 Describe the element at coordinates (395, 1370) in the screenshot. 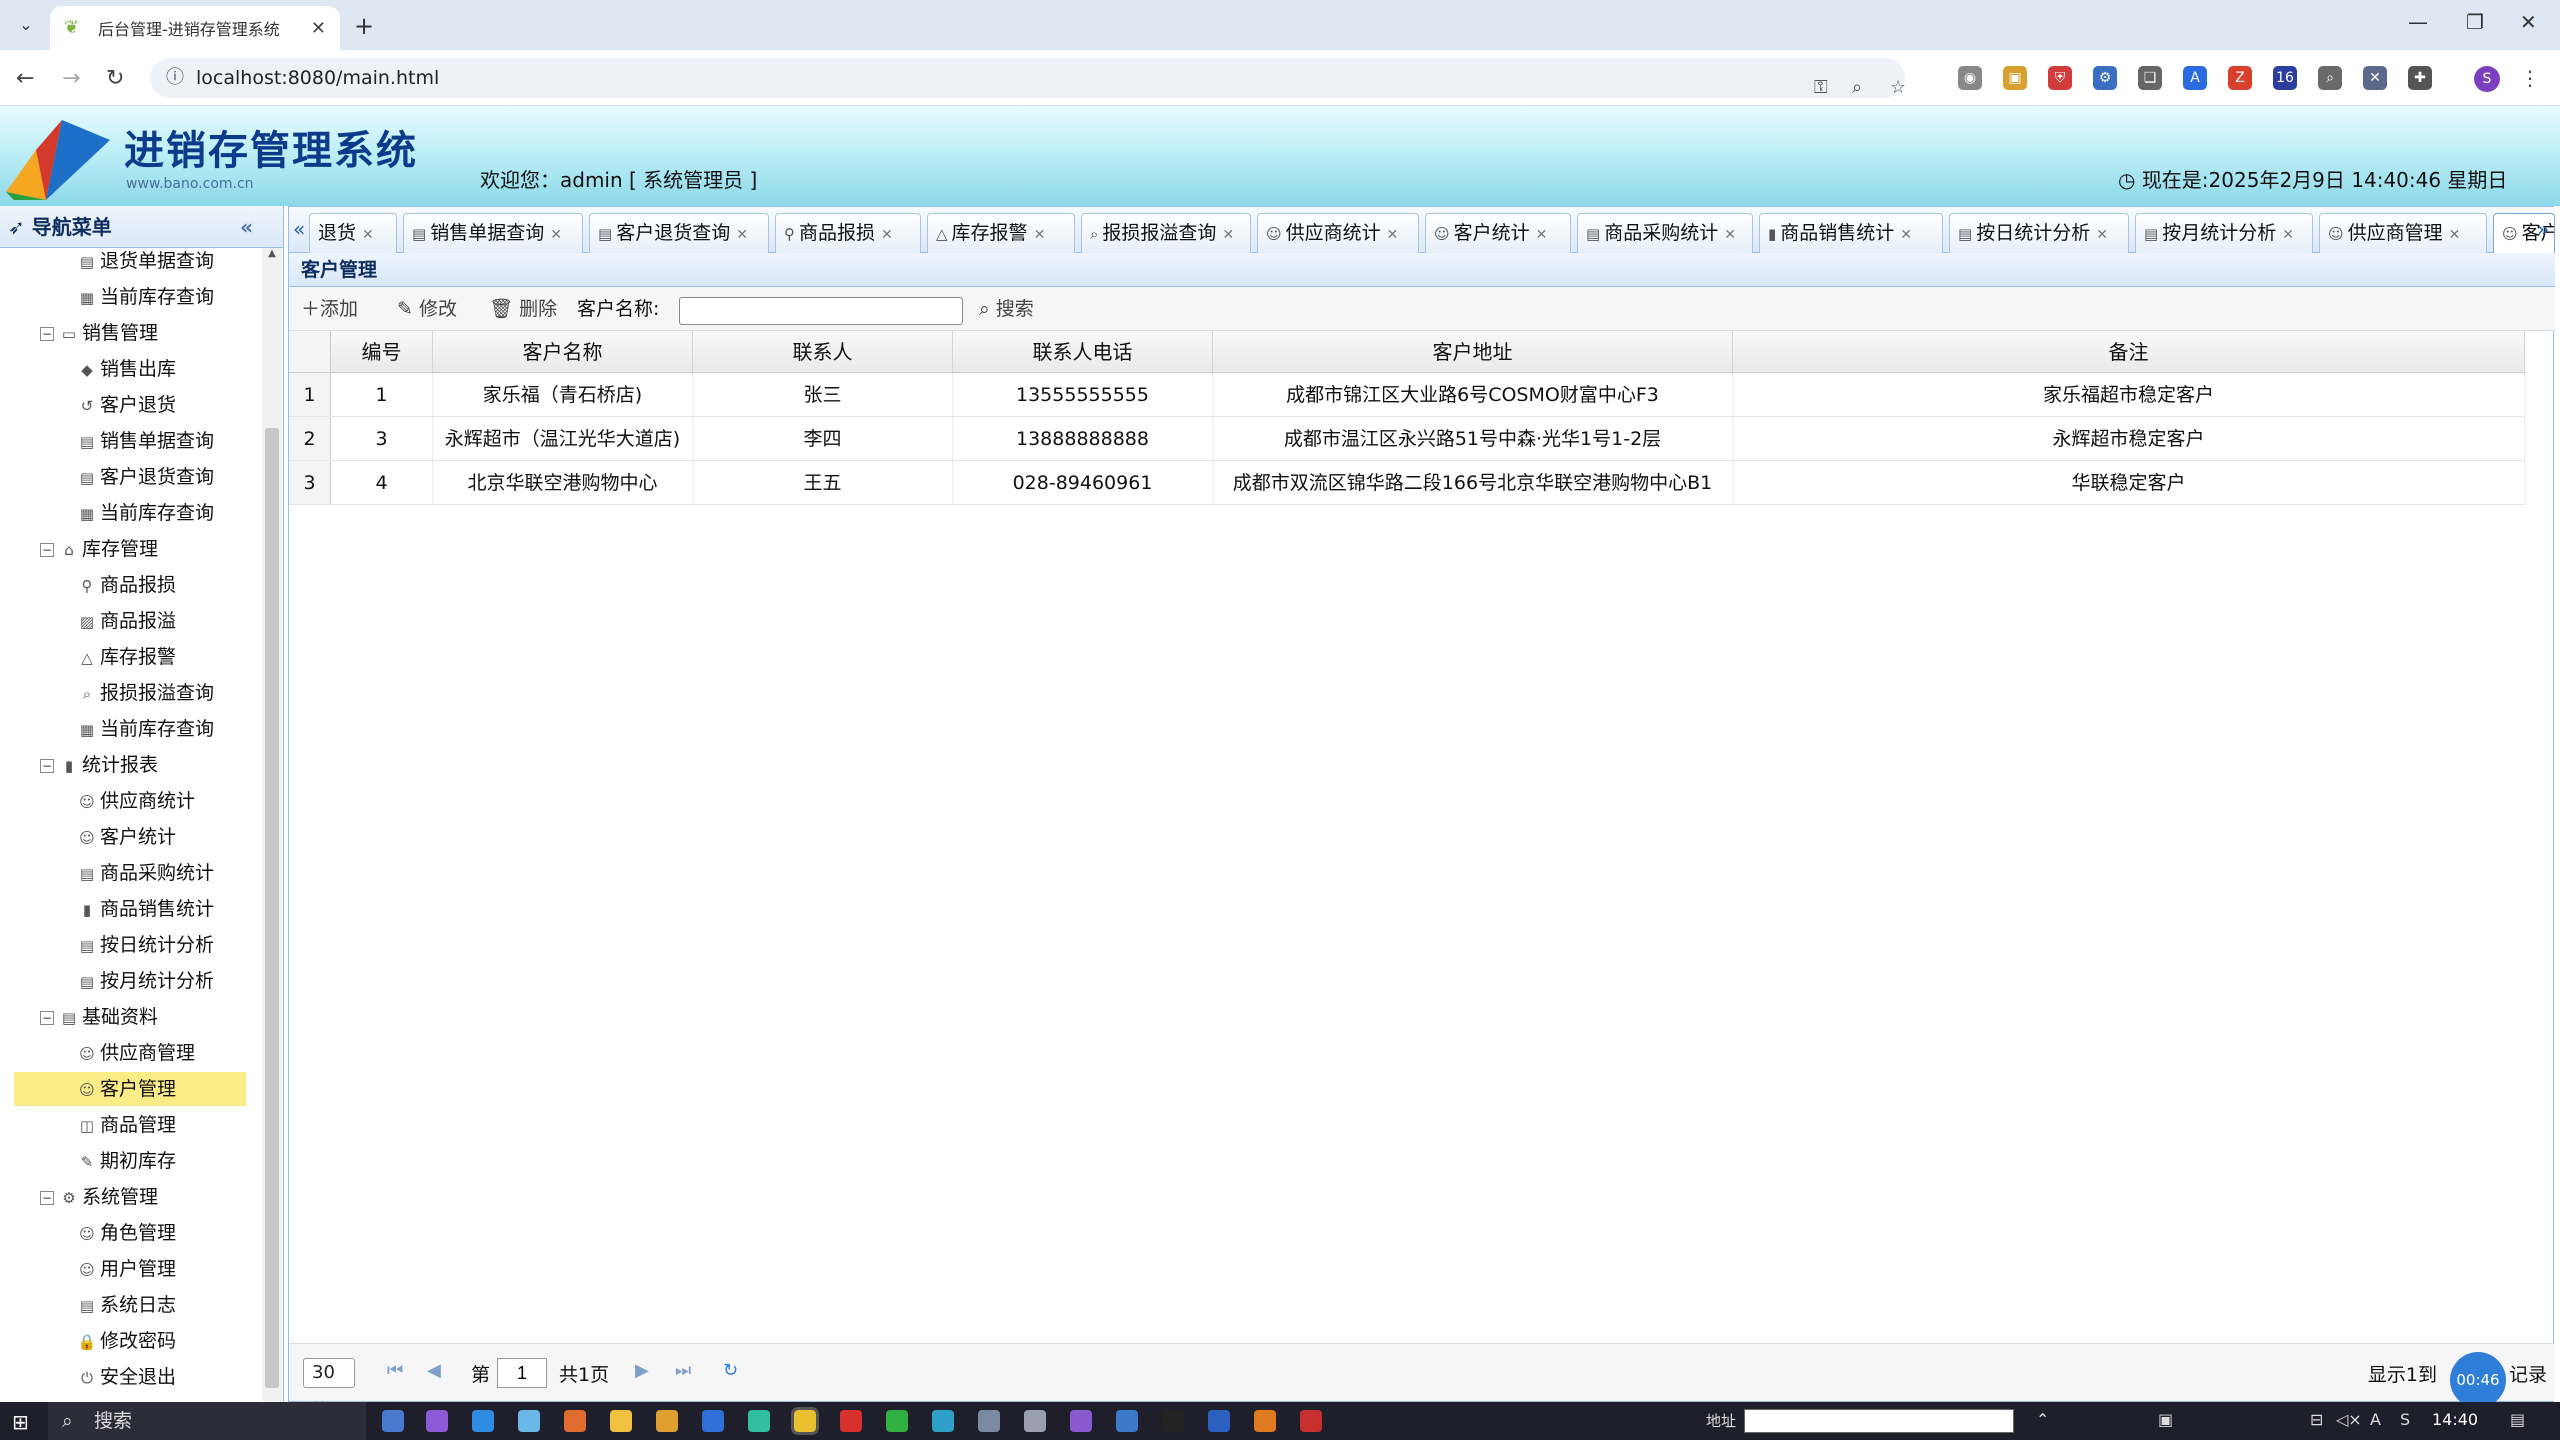

I see `first-page-icon: ⏮` at that location.